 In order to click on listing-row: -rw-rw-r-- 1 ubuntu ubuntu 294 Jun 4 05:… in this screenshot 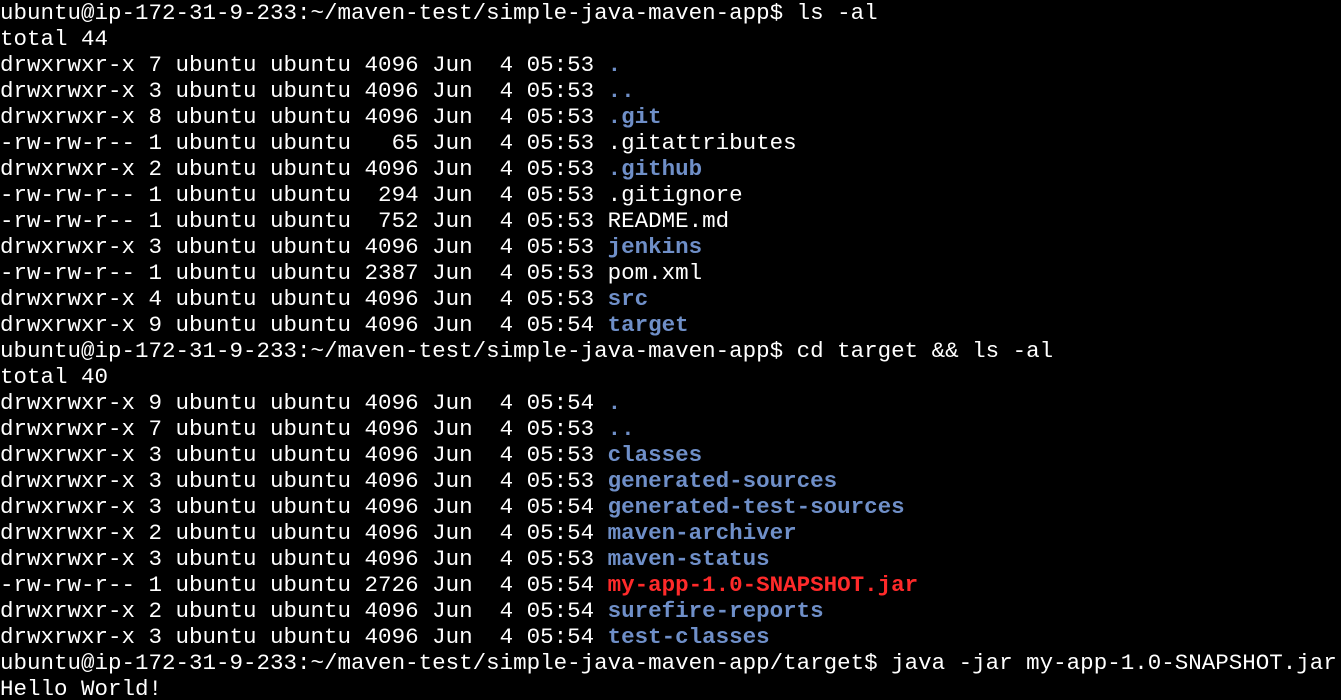, I will do `click(670, 195)`.